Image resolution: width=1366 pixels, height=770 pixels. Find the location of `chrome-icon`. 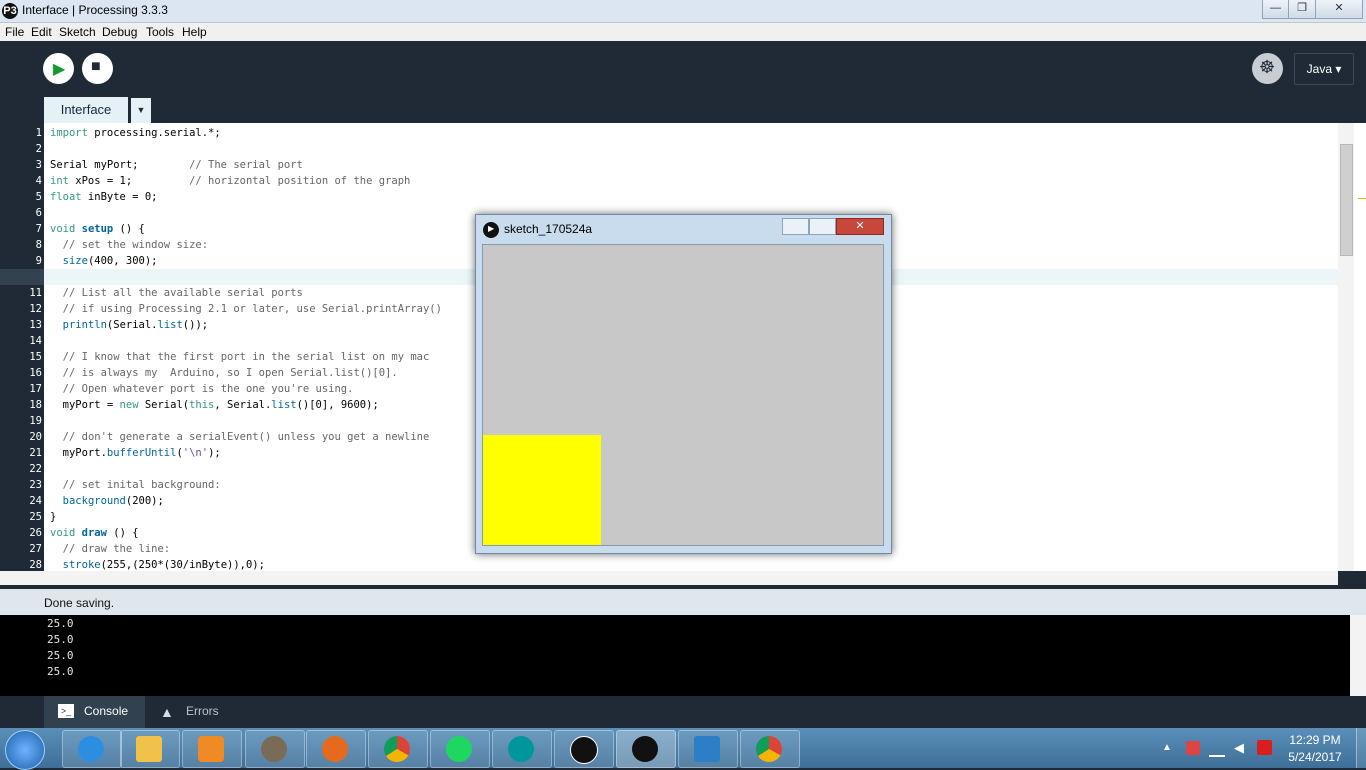

chrome-icon is located at coordinates (397, 749).